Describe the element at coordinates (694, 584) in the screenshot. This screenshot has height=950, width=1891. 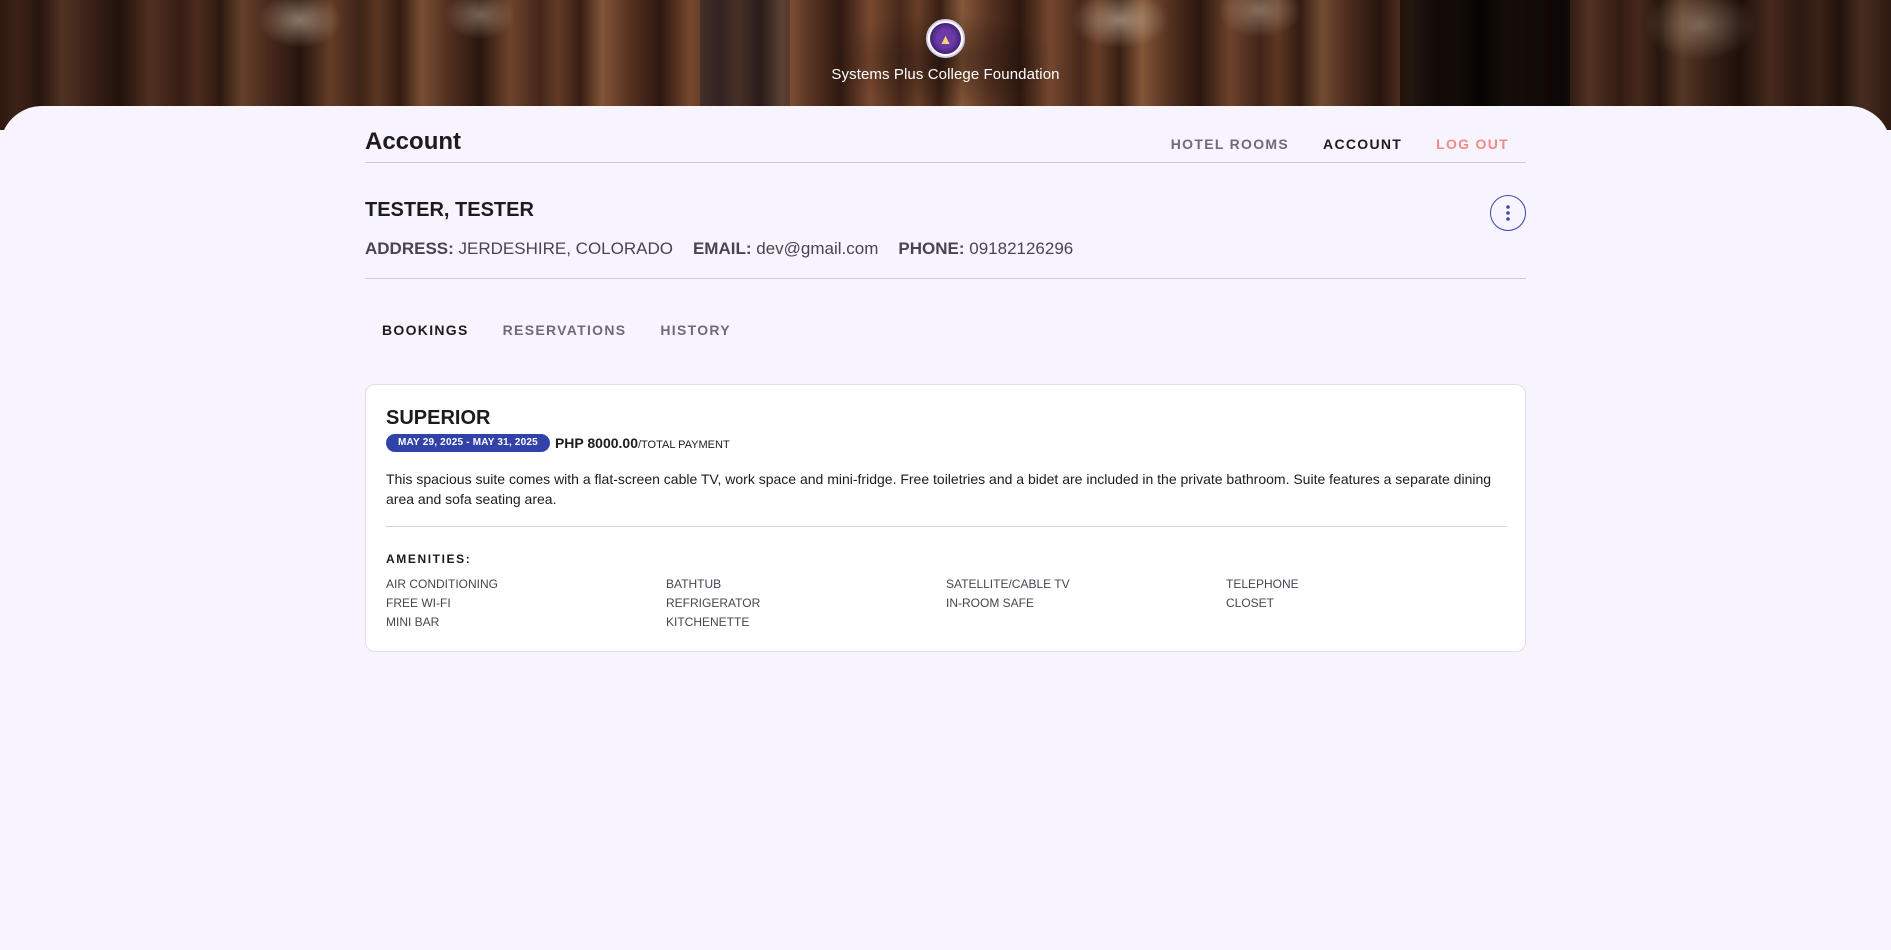
I see `amenity-item: BATHTUB` at that location.